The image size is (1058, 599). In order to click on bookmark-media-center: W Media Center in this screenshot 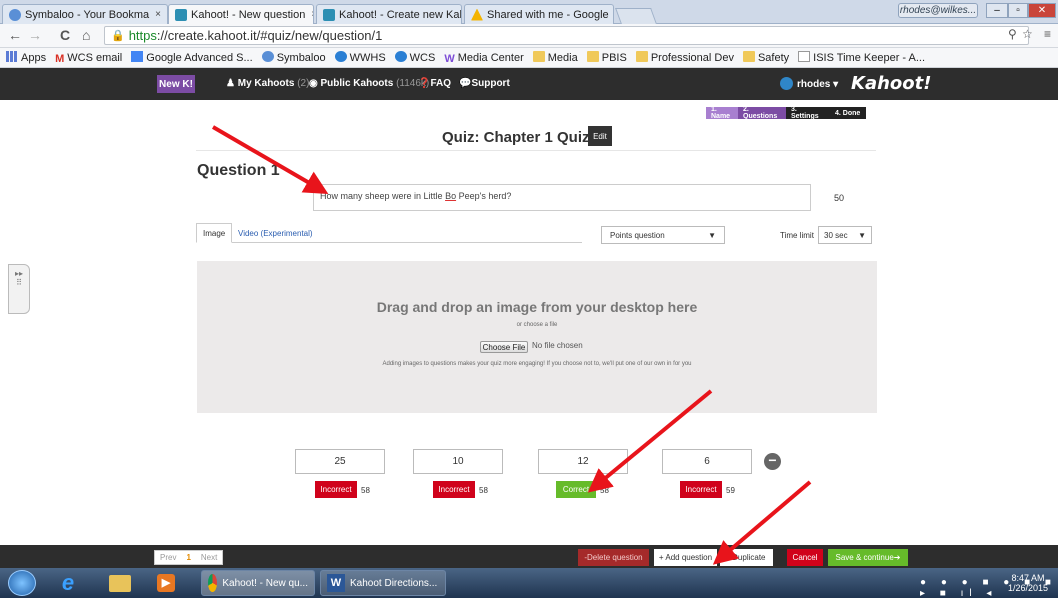, I will do `click(483, 58)`.